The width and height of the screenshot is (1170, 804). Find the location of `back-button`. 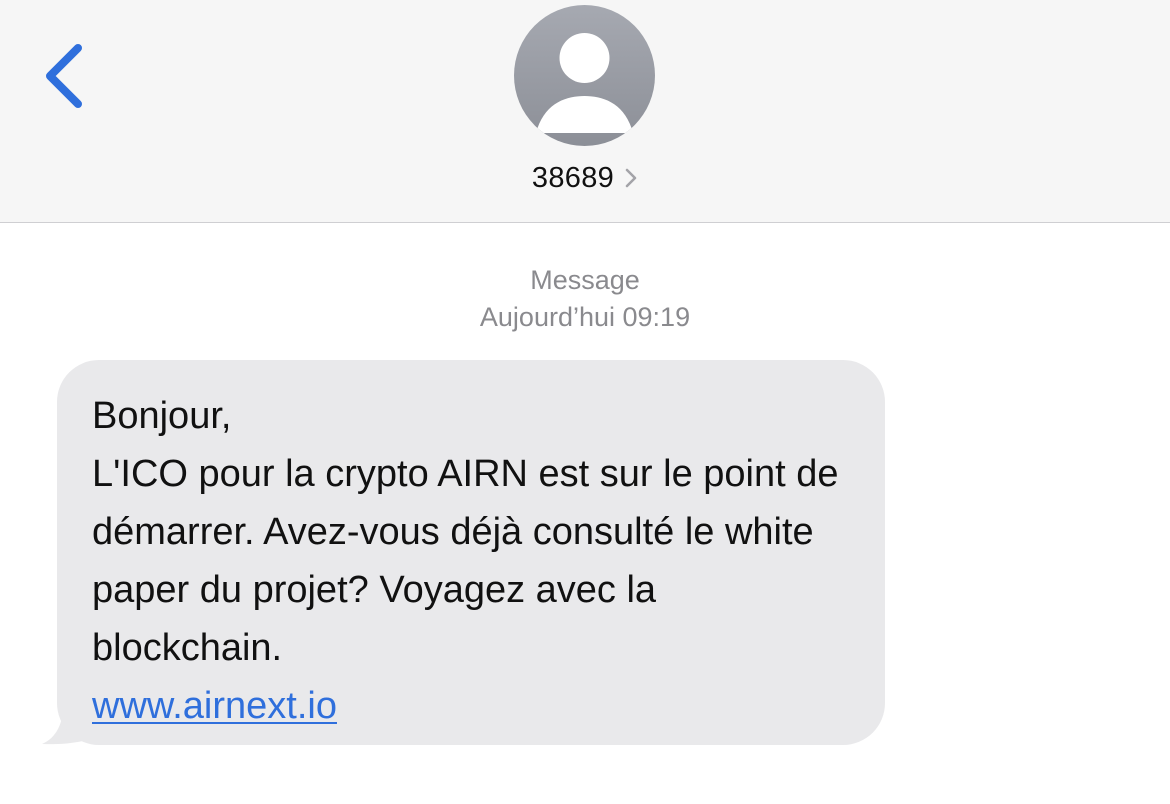

back-button is located at coordinates (66, 76).